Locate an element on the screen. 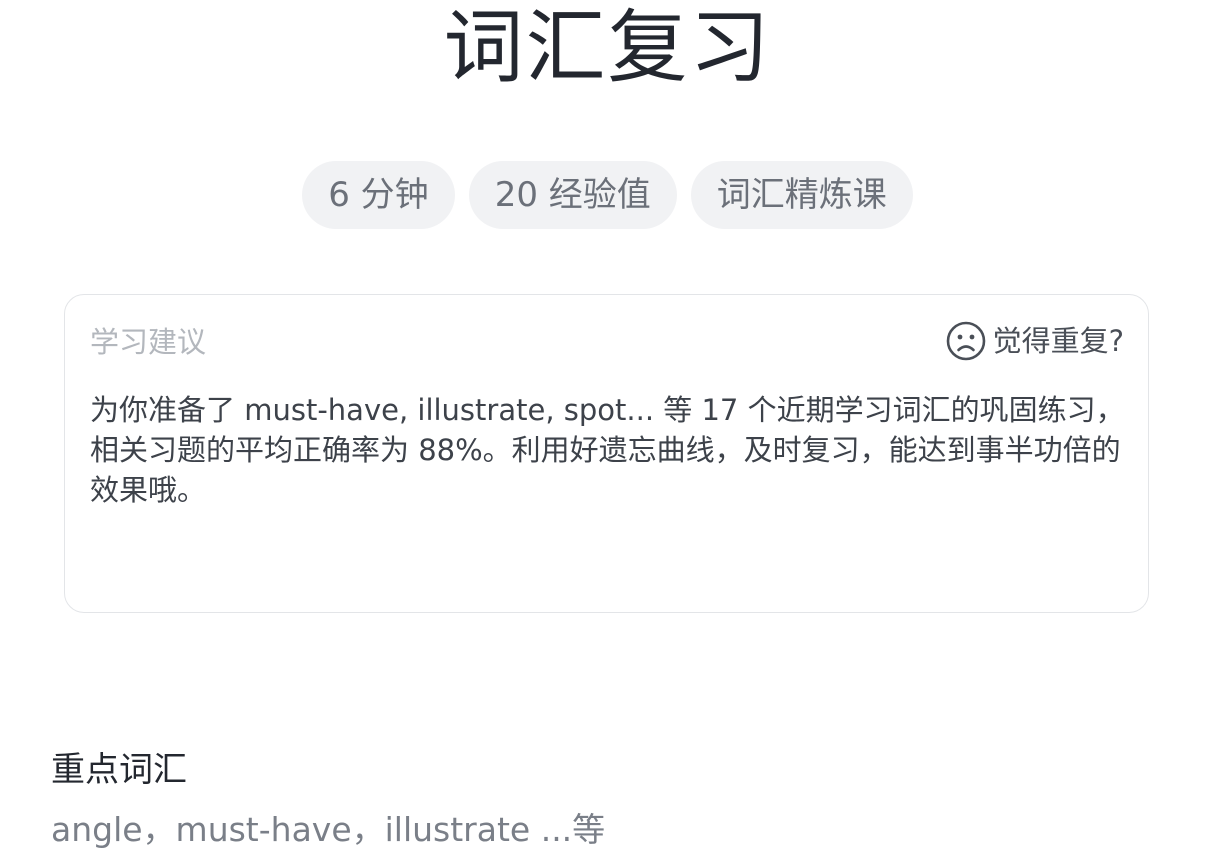  frown-face-icon is located at coordinates (965, 341).